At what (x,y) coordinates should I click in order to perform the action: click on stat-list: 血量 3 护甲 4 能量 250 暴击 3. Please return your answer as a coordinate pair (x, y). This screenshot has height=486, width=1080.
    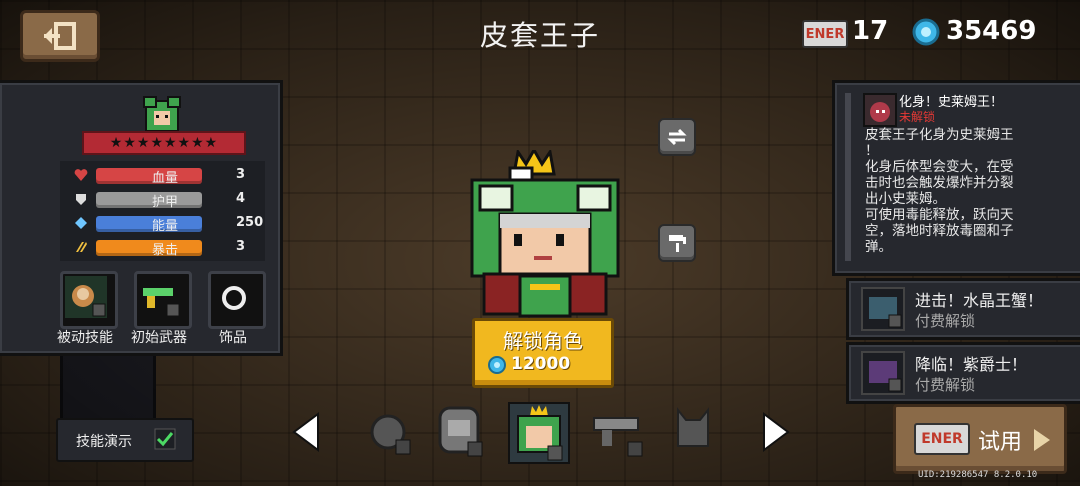
    Looking at the image, I should click on (162, 211).